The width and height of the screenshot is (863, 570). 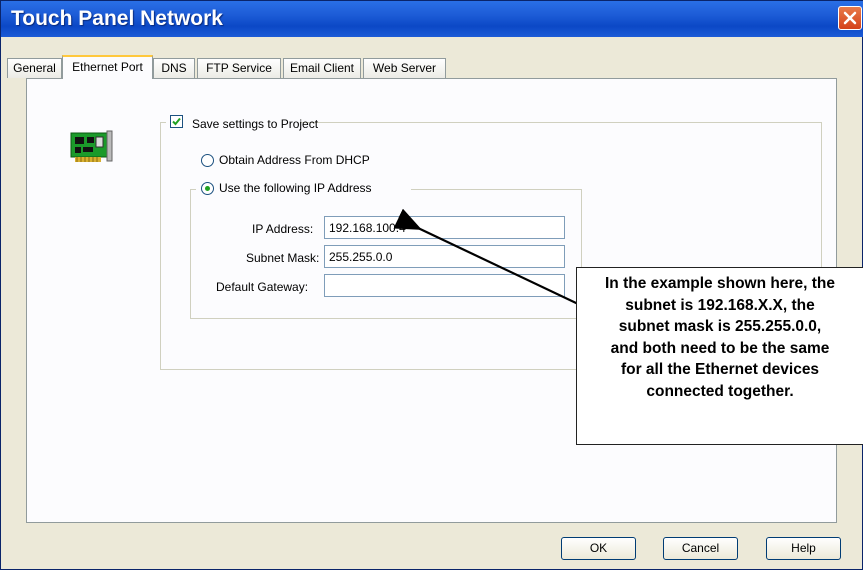 I want to click on tab-general: General, so click(x=34, y=68).